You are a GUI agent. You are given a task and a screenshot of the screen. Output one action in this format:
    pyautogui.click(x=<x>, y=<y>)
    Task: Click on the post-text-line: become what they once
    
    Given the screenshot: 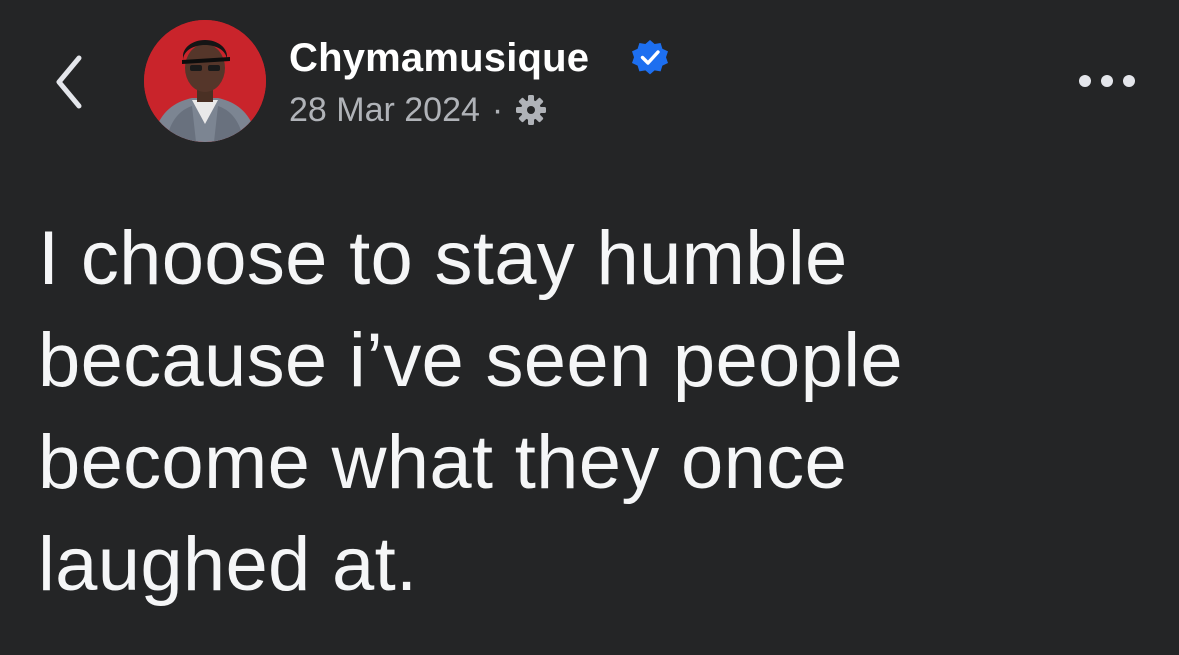 What is the action you would take?
    pyautogui.click(x=443, y=462)
    